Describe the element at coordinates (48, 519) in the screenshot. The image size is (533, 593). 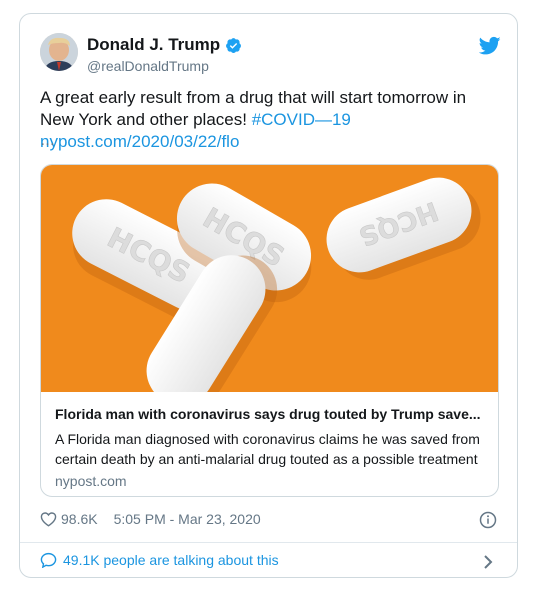
I see `heart-icon` at that location.